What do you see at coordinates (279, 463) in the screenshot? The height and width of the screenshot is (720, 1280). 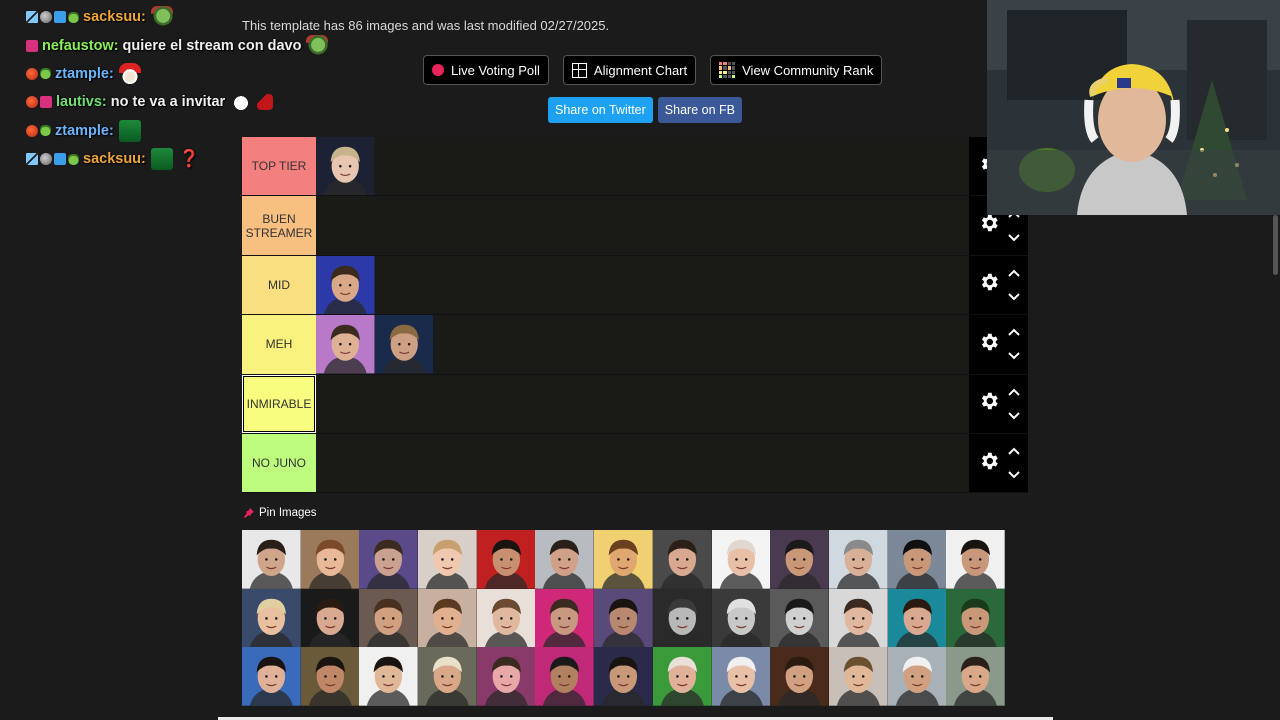 I see `tier-label: NO JUNO` at bounding box center [279, 463].